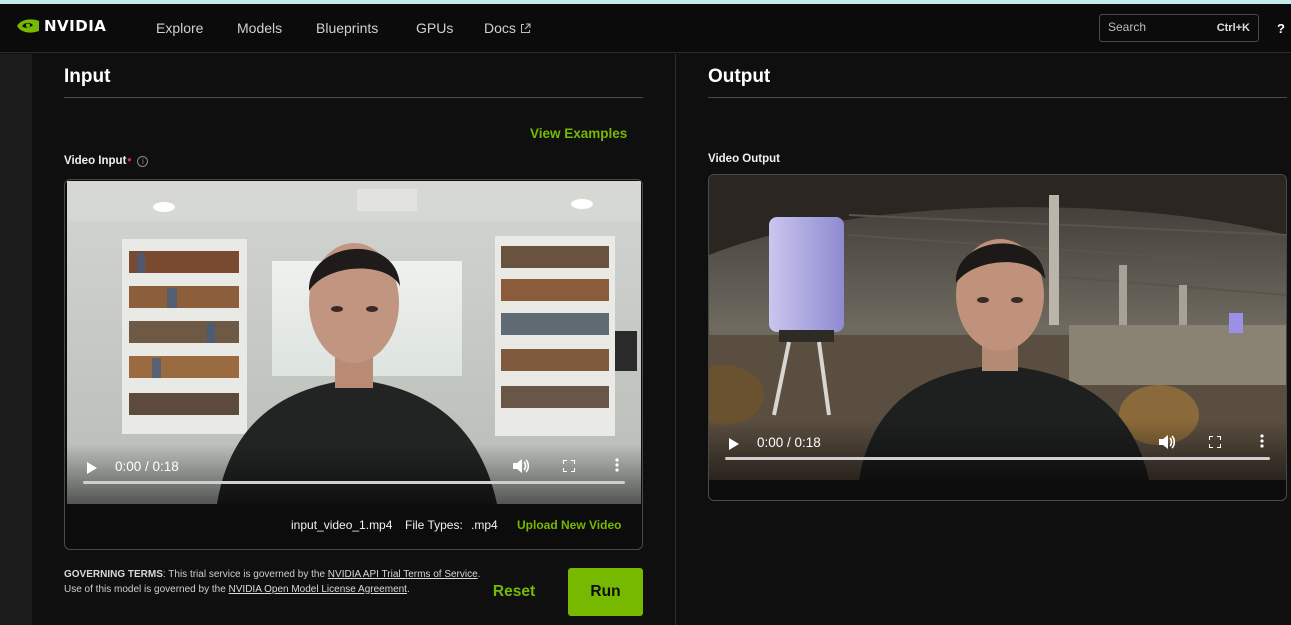 Image resolution: width=1291 pixels, height=625 pixels. I want to click on nvidia-logo: NVIDIA, so click(61, 26).